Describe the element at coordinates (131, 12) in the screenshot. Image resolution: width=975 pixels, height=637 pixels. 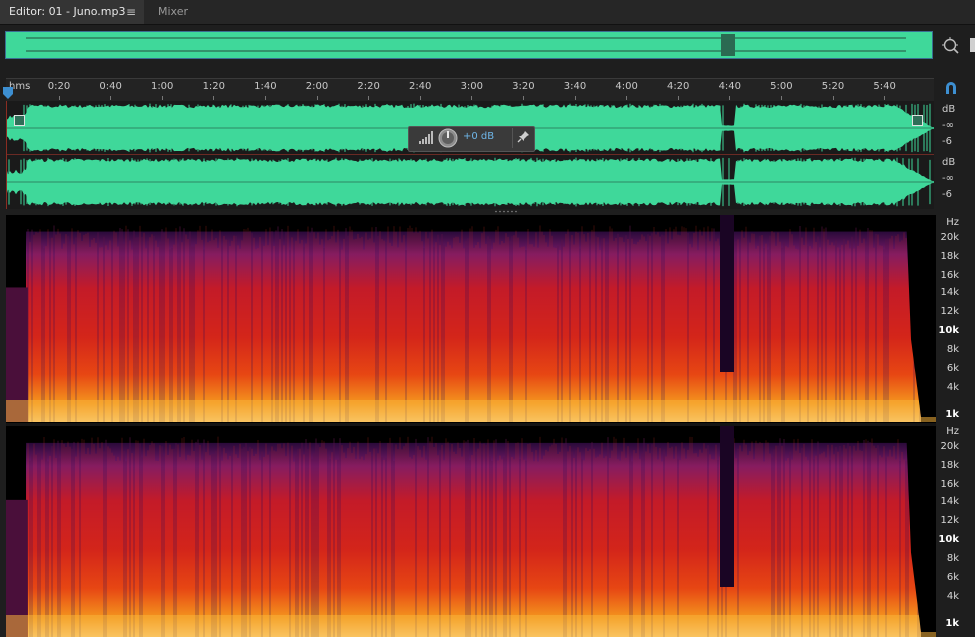
I see `tab-menu-icon: ≡` at that location.